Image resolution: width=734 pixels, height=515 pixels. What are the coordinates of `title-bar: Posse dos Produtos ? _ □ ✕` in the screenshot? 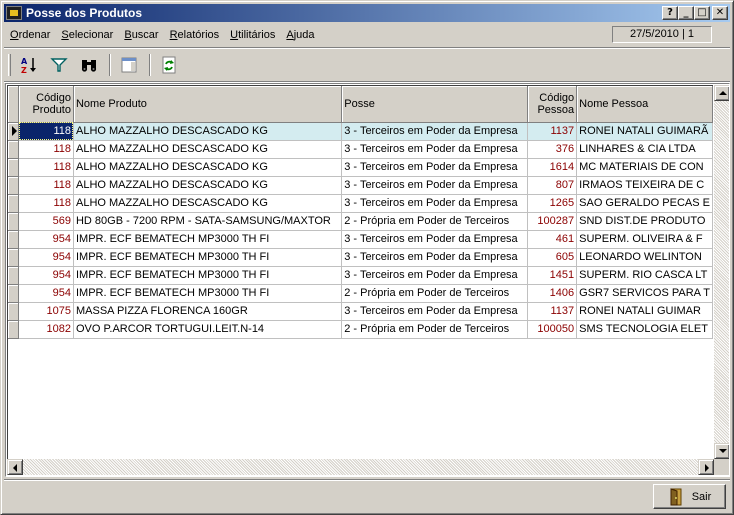 It's located at (367, 13).